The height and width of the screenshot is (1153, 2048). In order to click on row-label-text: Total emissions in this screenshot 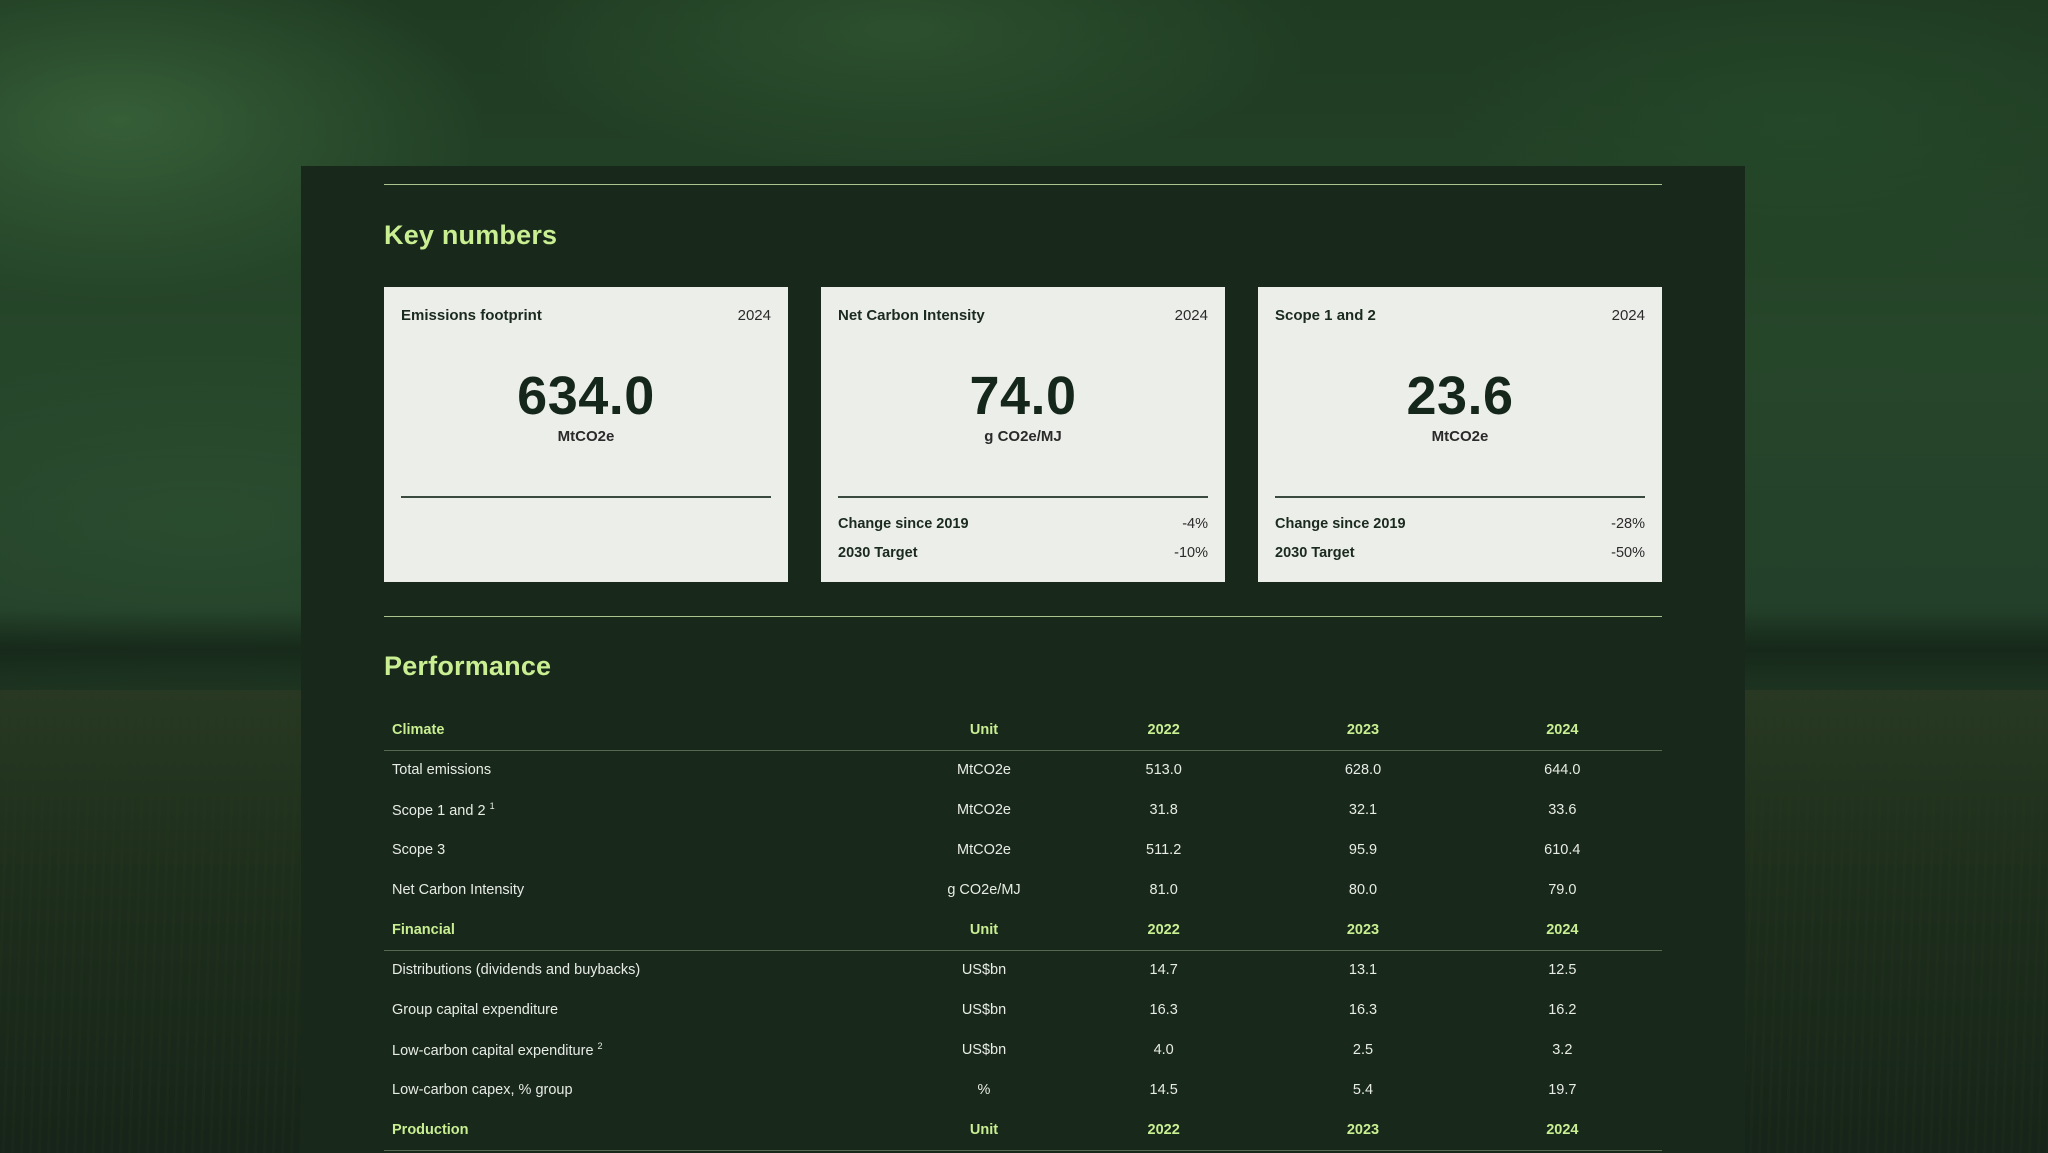, I will do `click(442, 770)`.